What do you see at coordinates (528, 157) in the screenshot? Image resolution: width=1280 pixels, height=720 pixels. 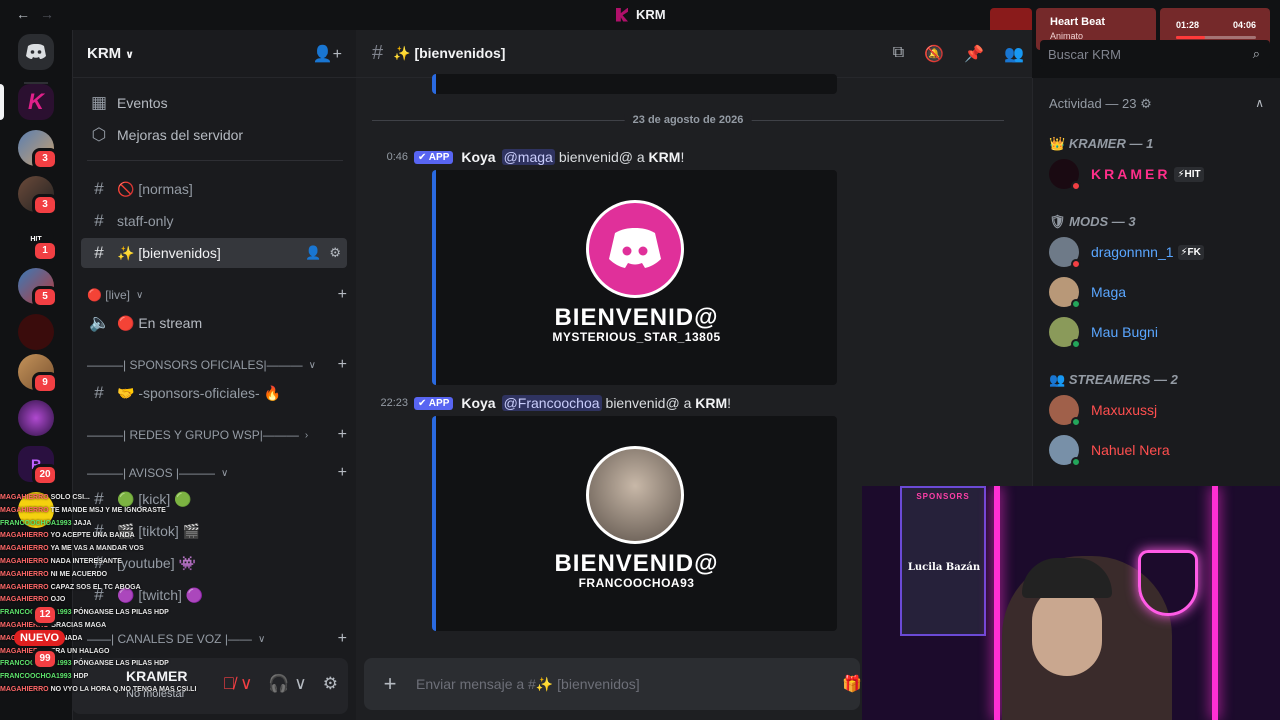 I see `user-mention: @maga` at bounding box center [528, 157].